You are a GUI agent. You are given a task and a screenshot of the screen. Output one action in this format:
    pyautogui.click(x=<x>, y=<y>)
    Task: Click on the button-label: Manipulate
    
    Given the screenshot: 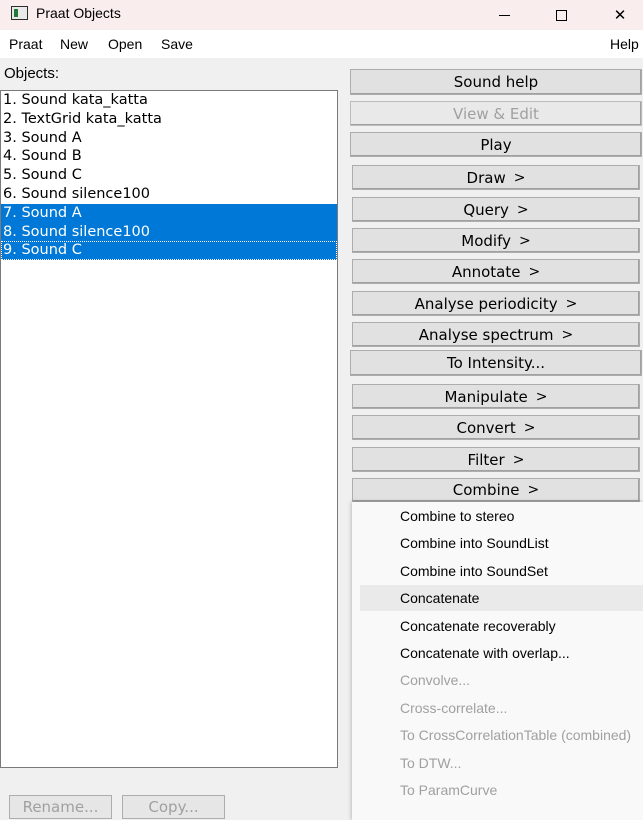 What is the action you would take?
    pyautogui.click(x=486, y=396)
    